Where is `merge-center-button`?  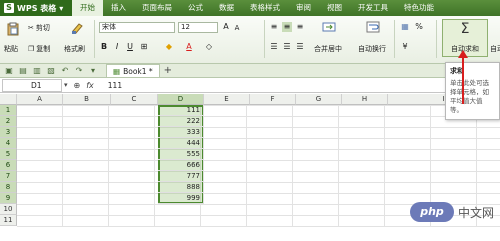
merge-center-button is located at coordinates (329, 28).